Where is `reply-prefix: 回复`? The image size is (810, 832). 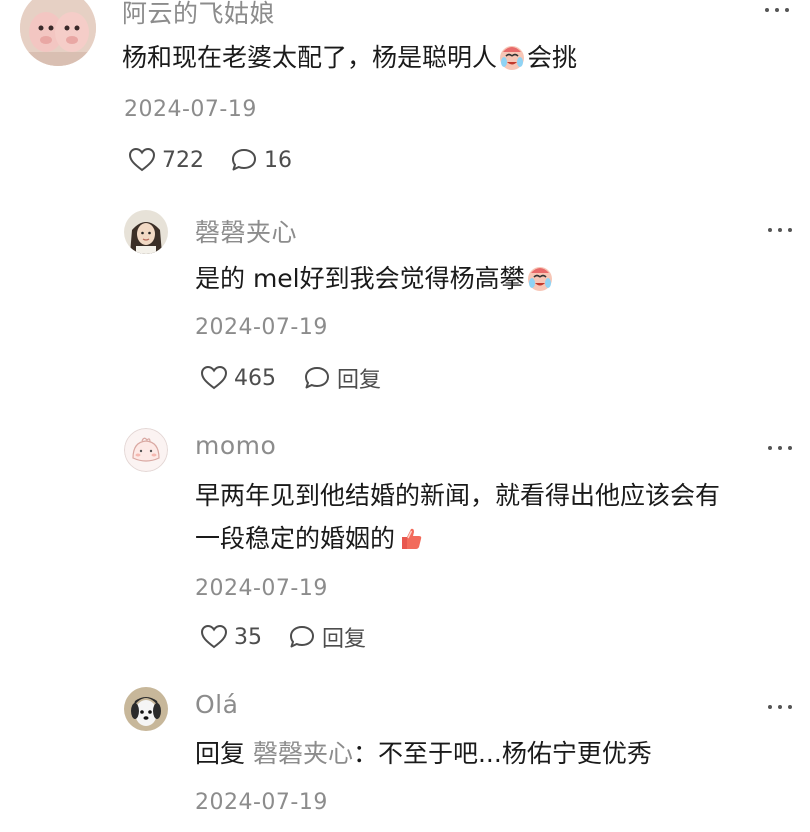
reply-prefix: 回复 is located at coordinates (220, 753).